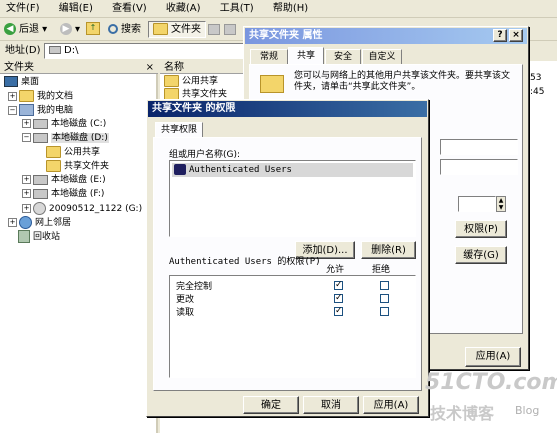 The height and width of the screenshot is (433, 557). What do you see at coordinates (292, 170) in the screenshot?
I see `user-item-authenticated-users: Authenticated Users` at bounding box center [292, 170].